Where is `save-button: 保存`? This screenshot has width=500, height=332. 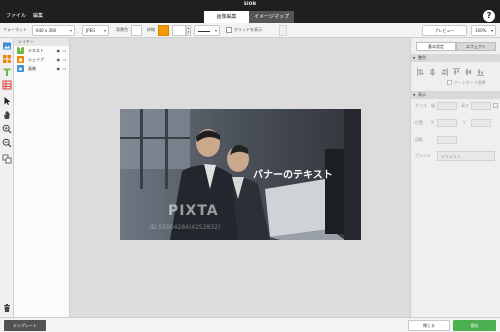 save-button: 保存 is located at coordinates (474, 325).